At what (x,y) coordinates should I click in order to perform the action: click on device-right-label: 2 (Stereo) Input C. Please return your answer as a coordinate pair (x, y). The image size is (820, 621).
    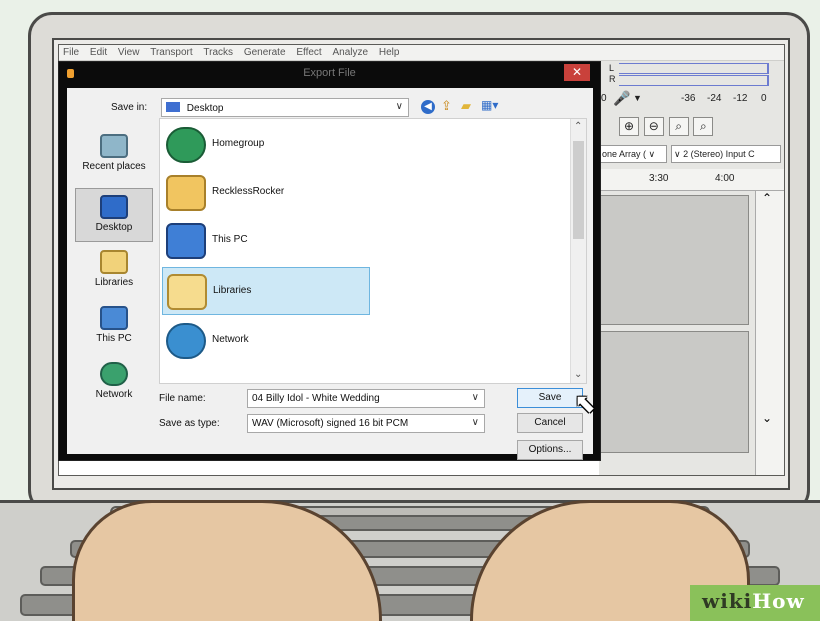
    Looking at the image, I should click on (719, 154).